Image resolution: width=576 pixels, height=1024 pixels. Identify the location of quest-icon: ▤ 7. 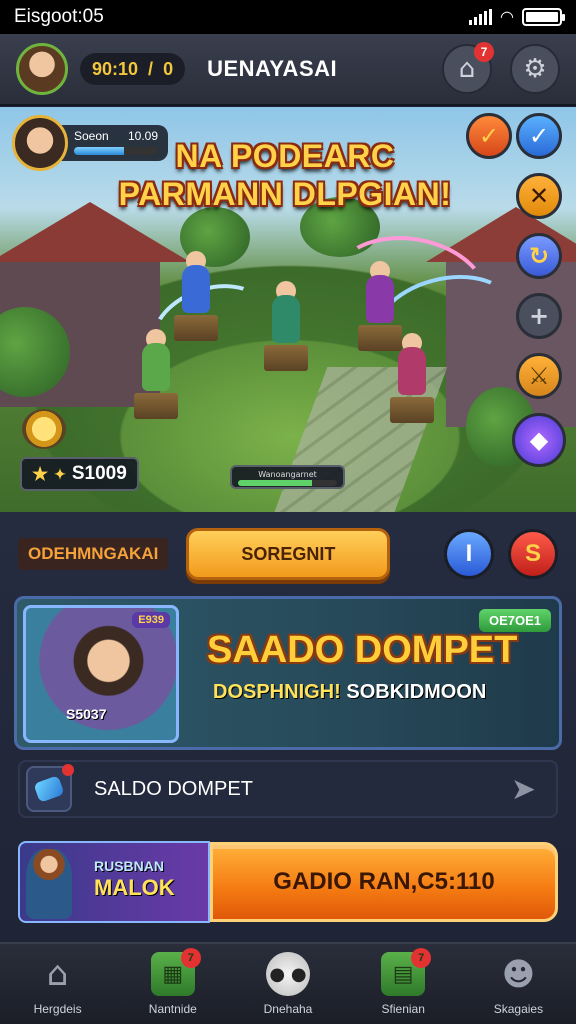
(406, 972).